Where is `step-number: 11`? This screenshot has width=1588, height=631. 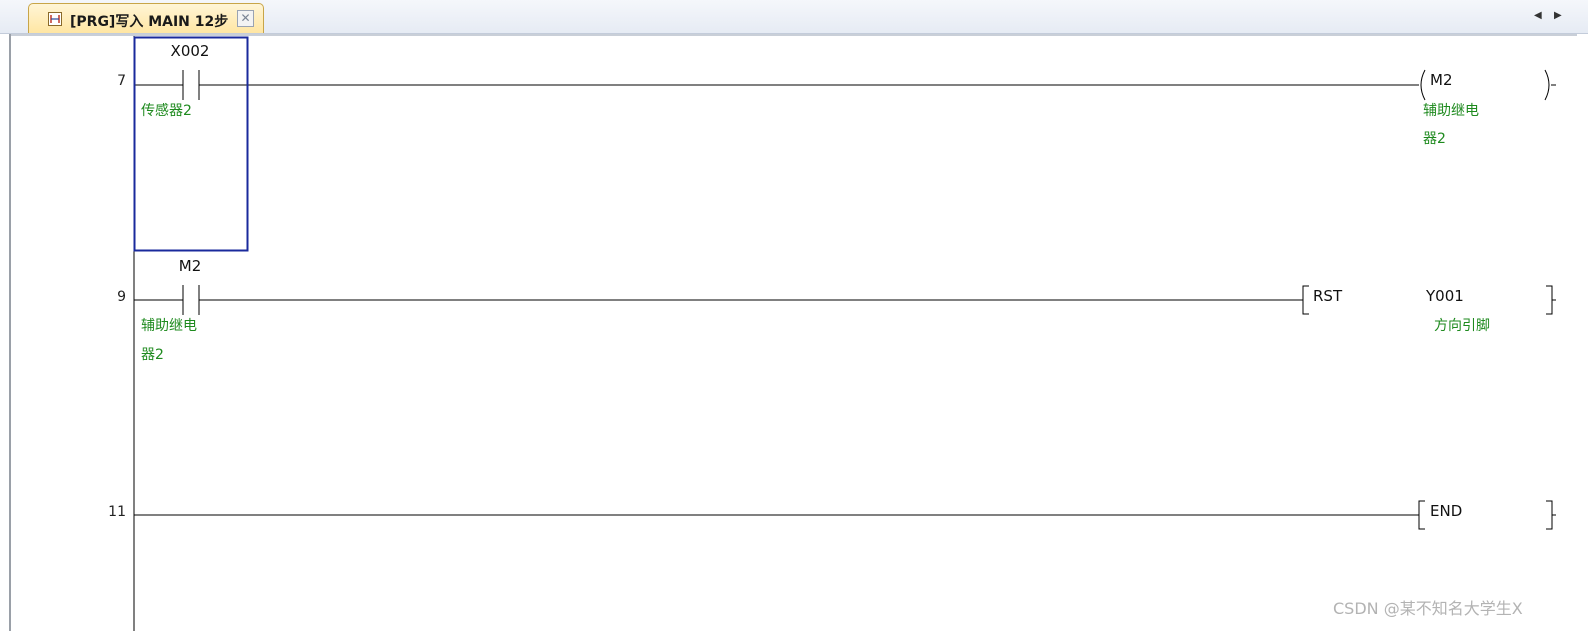
step-number: 11 is located at coordinates (117, 512).